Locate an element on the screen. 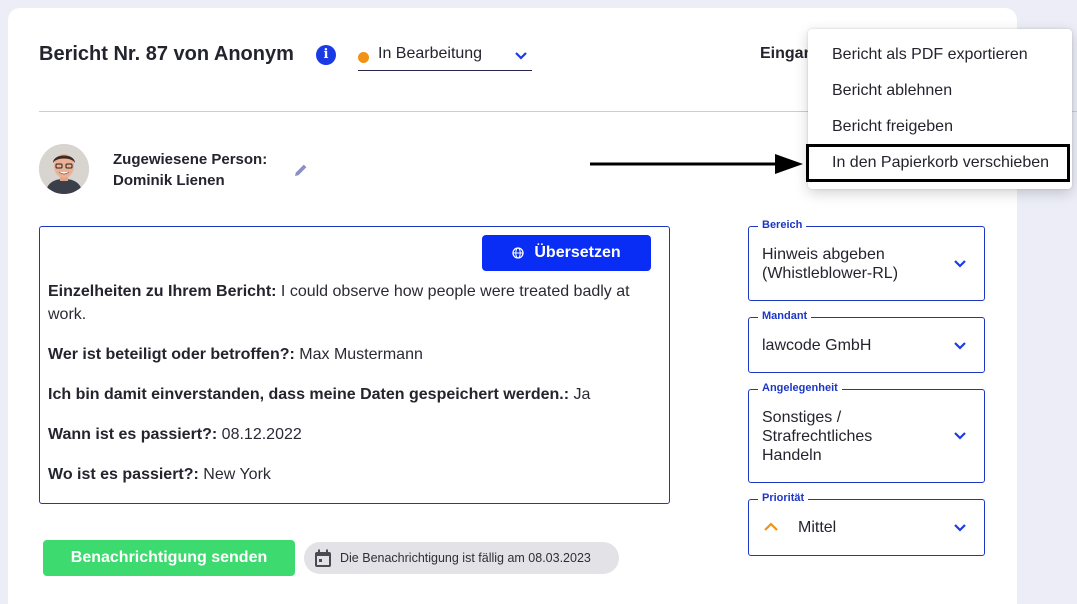 The height and width of the screenshot is (604, 1077). avatar is located at coordinates (64, 169).